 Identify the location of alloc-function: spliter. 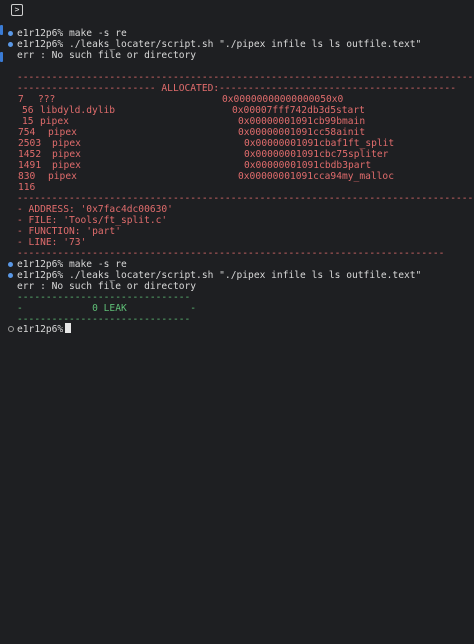
(368, 154).